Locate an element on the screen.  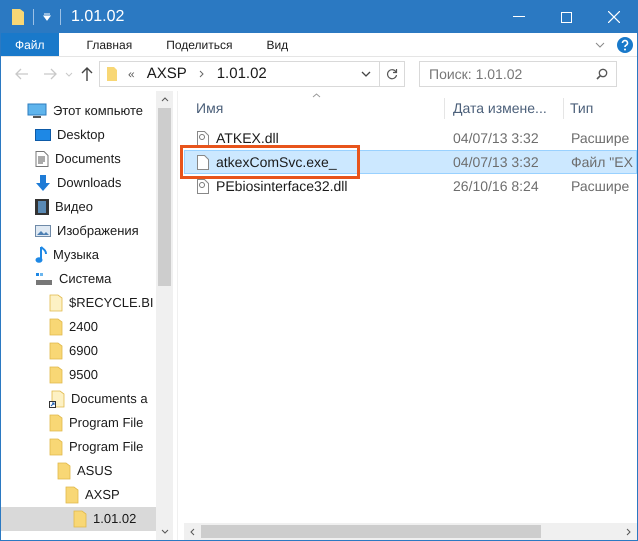
tree-item: Downloads is located at coordinates (78, 183).